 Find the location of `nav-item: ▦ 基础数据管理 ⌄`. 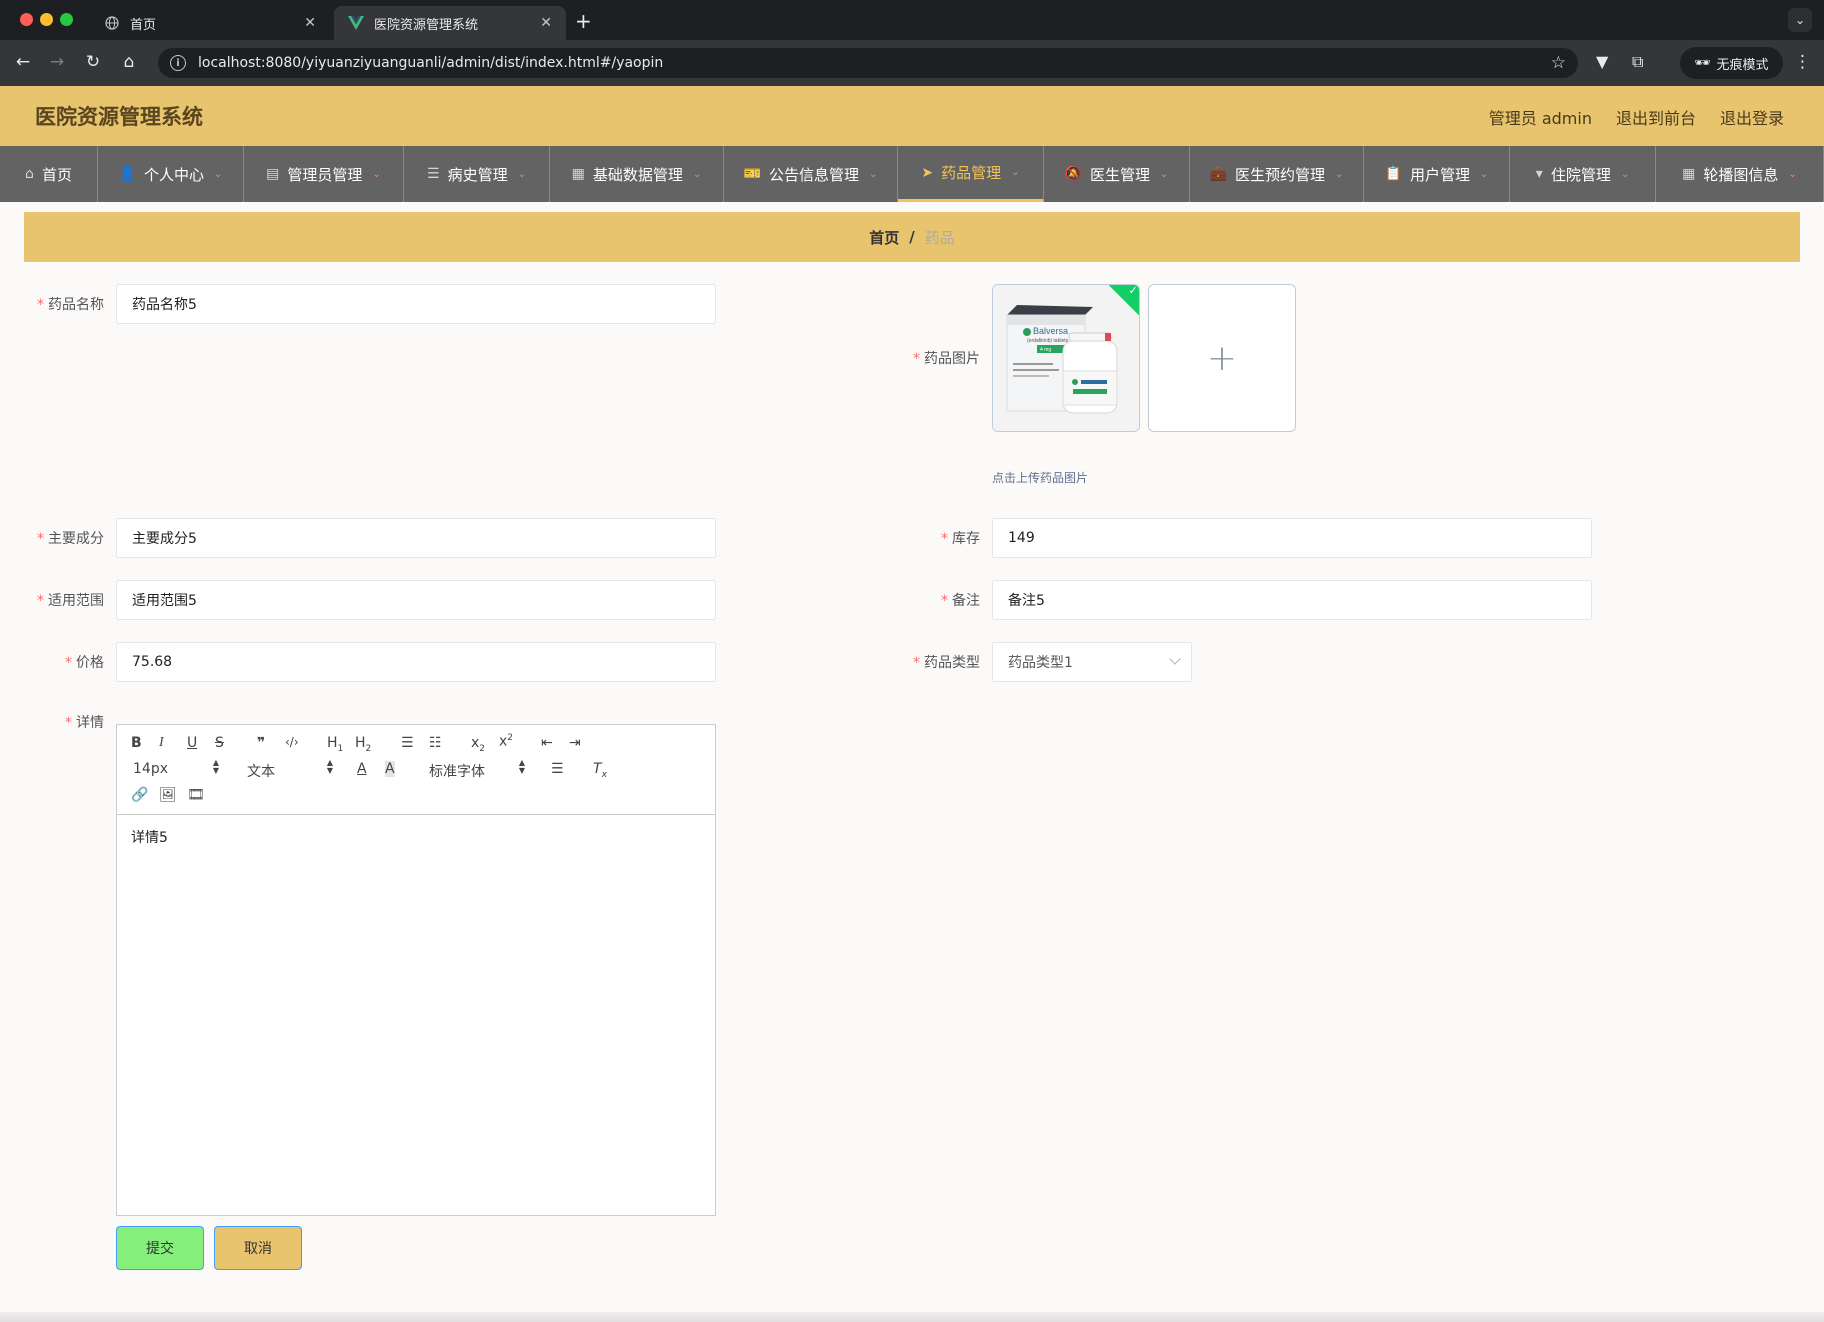

nav-item: ▦ 基础数据管理 ⌄ is located at coordinates (637, 174).